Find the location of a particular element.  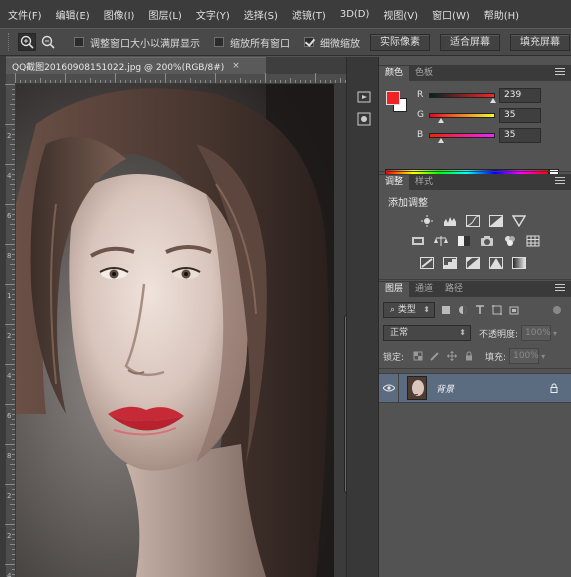

tab-swatches: 色板 is located at coordinates (424, 73).